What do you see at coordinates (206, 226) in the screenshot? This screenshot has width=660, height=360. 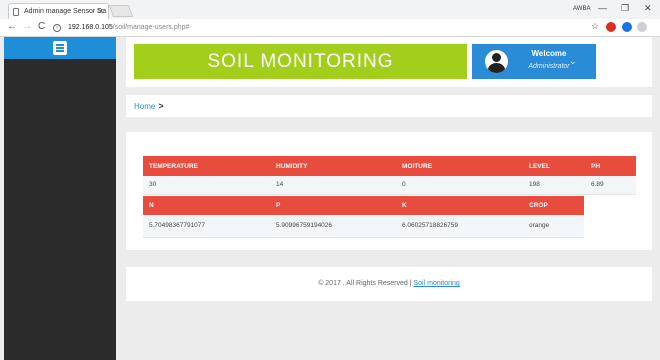 I see `table-cell: 5.70498367791077` at bounding box center [206, 226].